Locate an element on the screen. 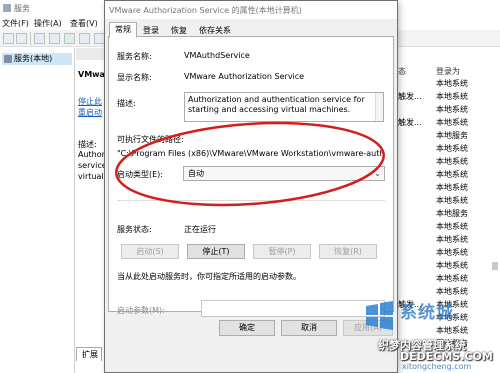 The width and height of the screenshot is (500, 373). column-header-status: 态 is located at coordinates (402, 71).